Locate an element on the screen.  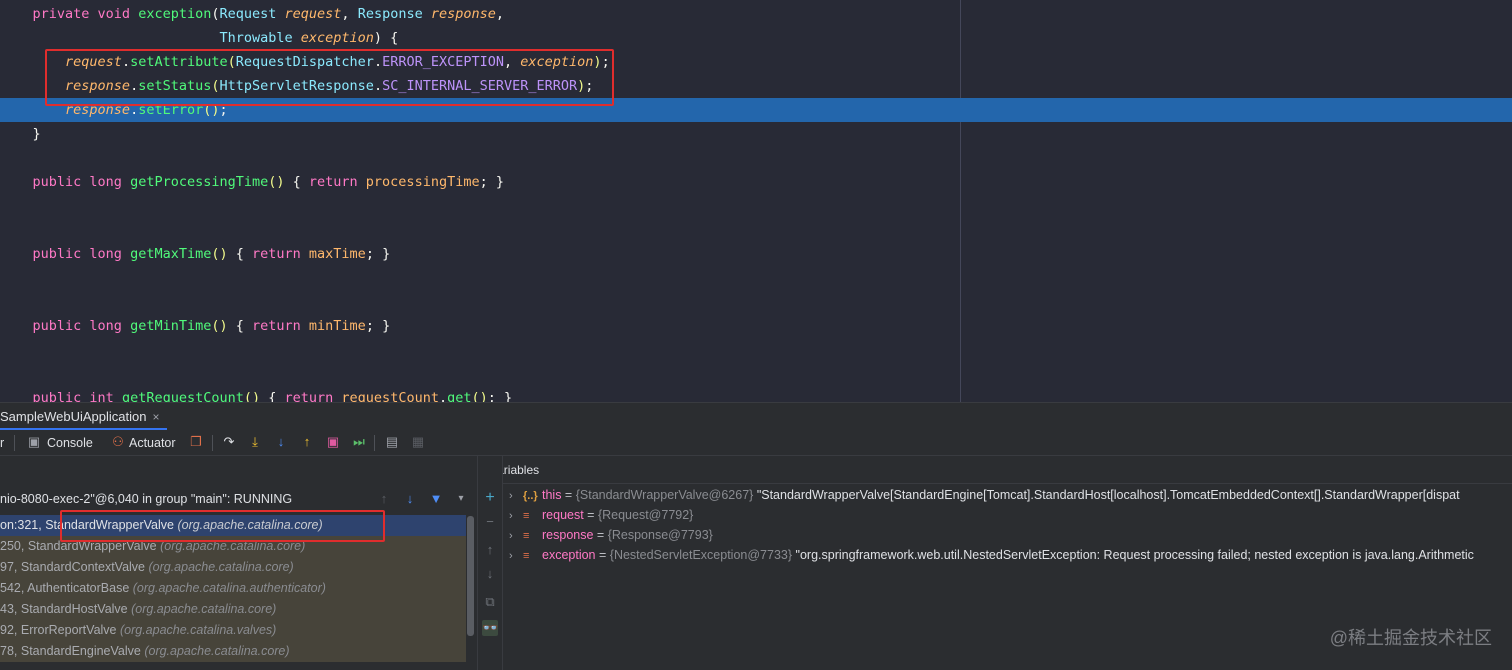
console-icon: ▣ is located at coordinates (34, 441).